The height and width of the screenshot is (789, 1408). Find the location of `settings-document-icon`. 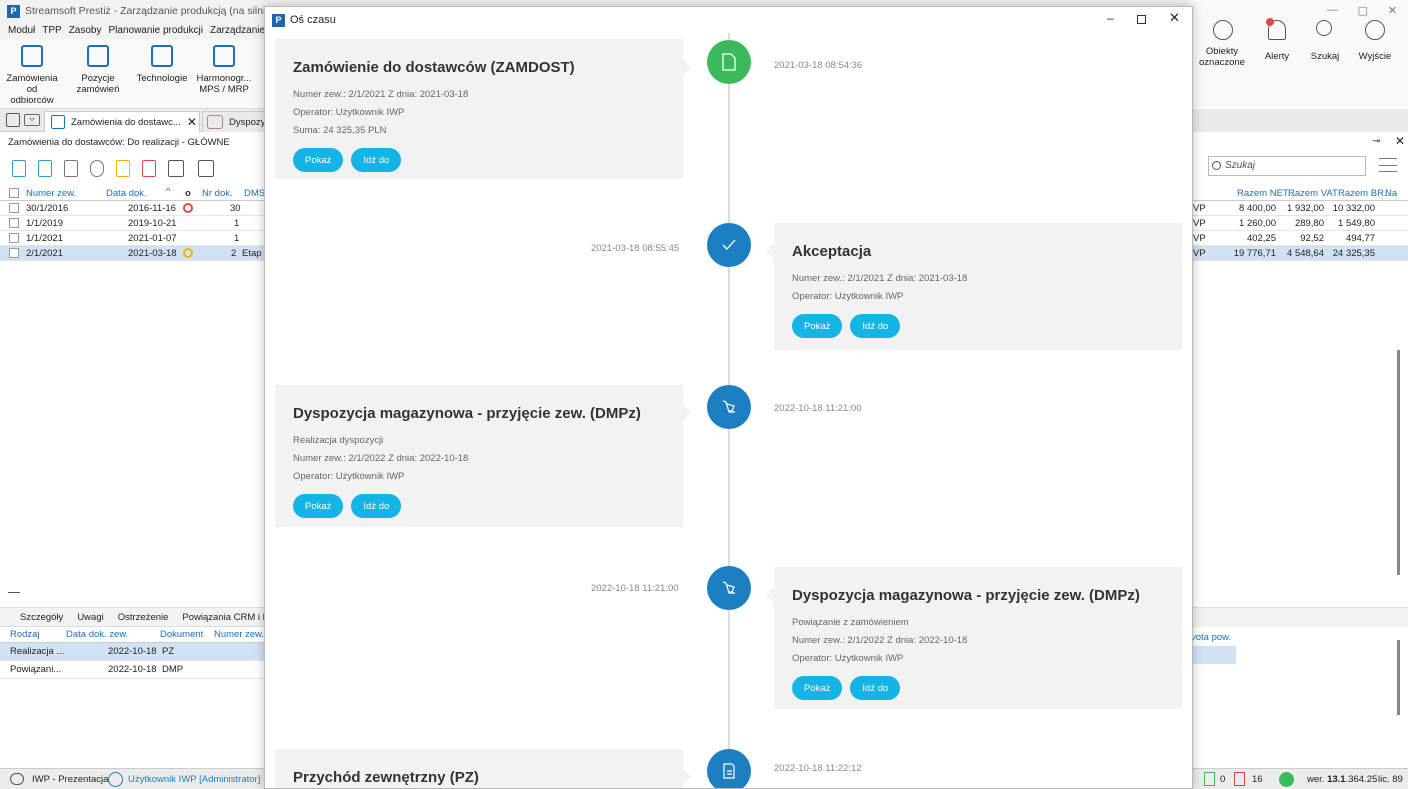

settings-document-icon is located at coordinates (71, 168).